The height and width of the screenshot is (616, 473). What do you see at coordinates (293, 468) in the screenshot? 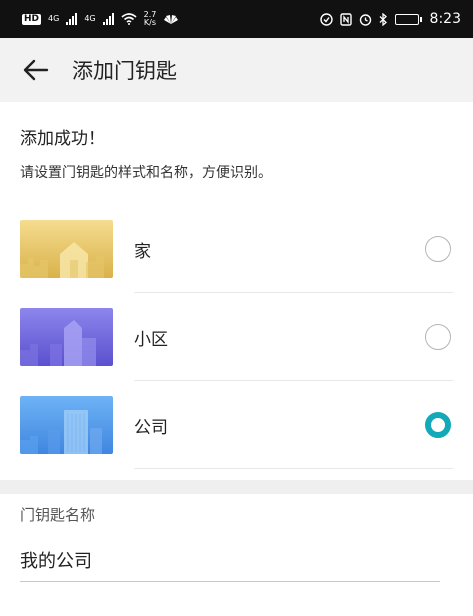
I see `divider` at bounding box center [293, 468].